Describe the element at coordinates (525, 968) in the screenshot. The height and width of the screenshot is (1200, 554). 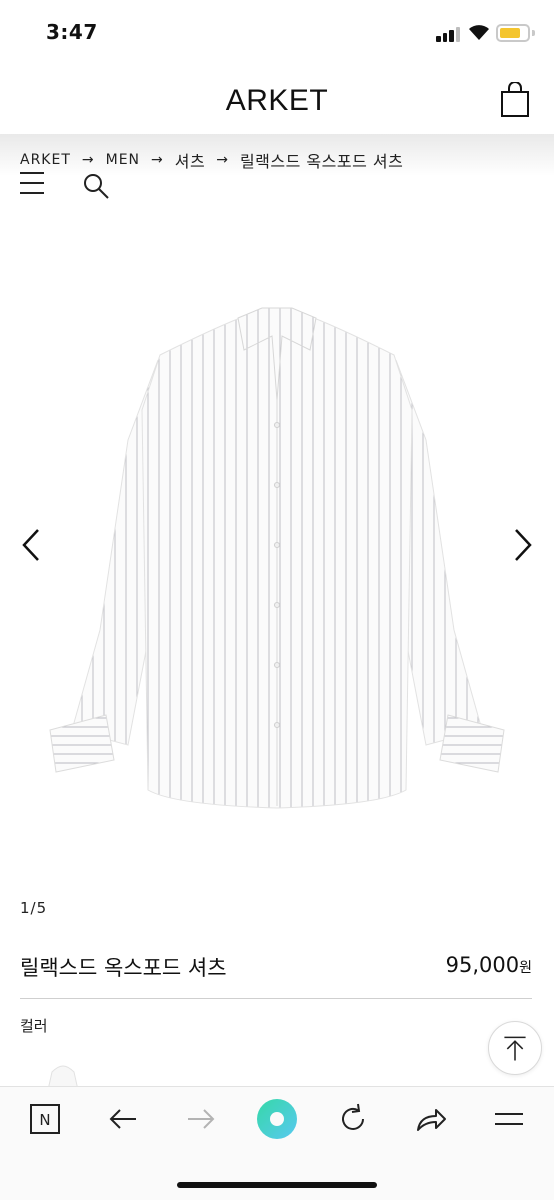
I see `price-currency: 원` at that location.